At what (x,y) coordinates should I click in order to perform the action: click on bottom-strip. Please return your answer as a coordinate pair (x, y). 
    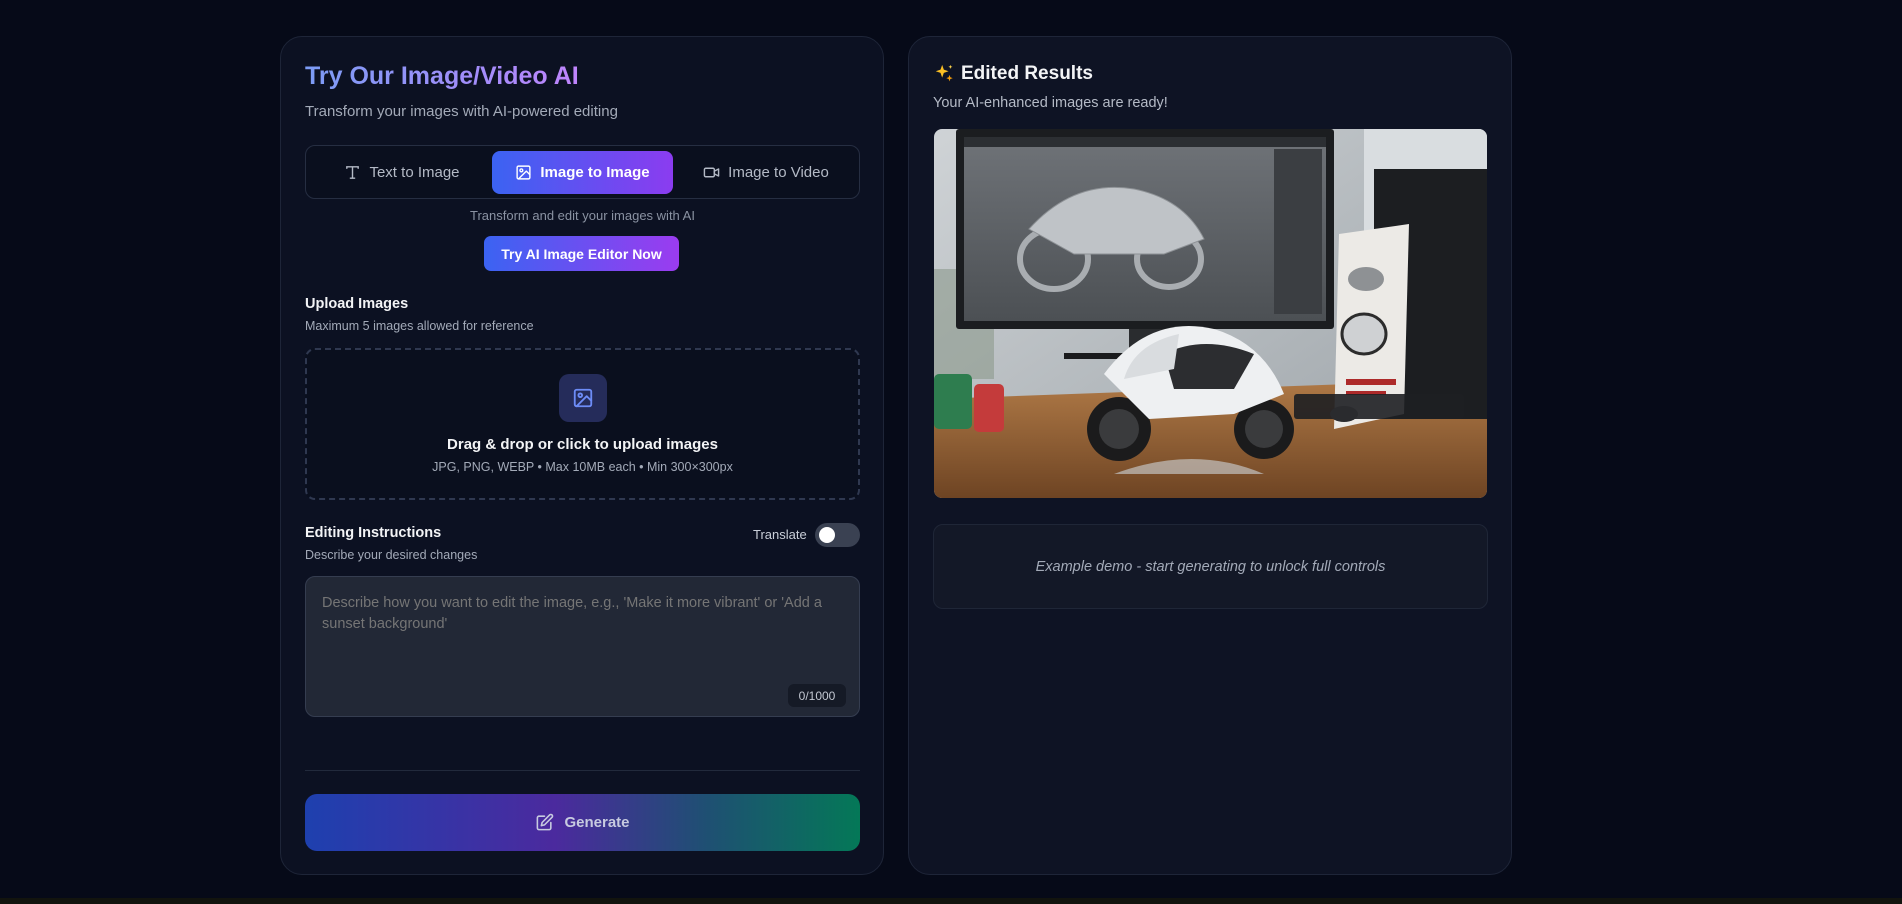
    Looking at the image, I should click on (951, 901).